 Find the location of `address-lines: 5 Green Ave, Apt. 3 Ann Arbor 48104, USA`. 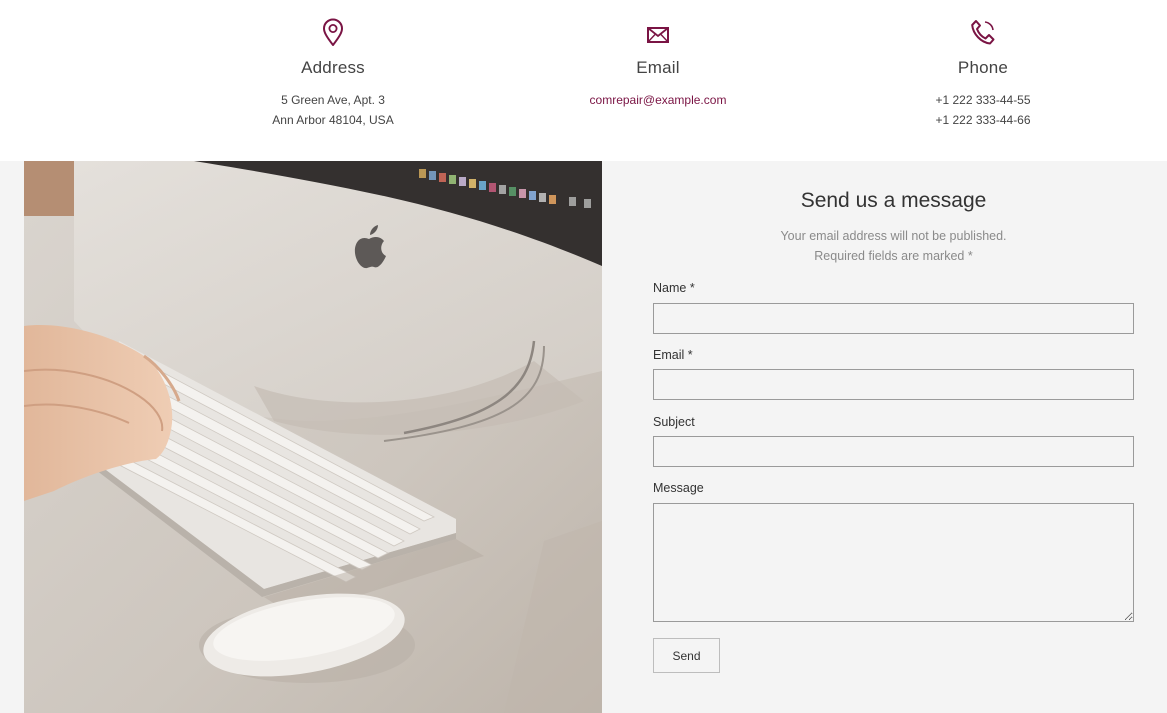

address-lines: 5 Green Ave, Apt. 3 Ann Arbor 48104, USA is located at coordinates (333, 110).